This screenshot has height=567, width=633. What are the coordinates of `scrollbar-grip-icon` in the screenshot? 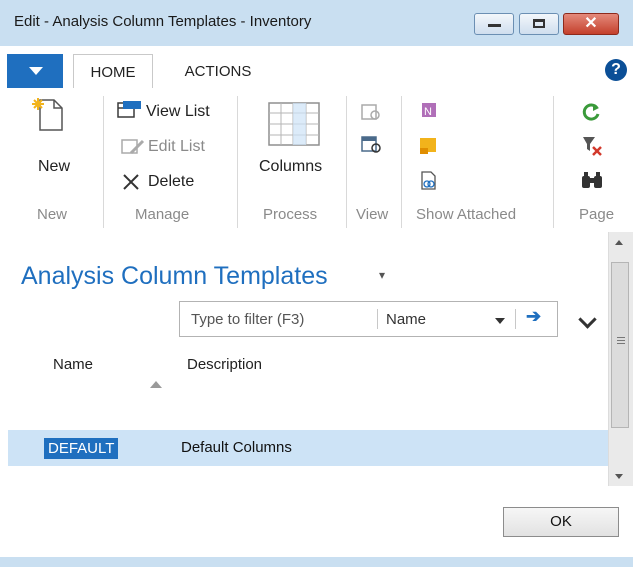 It's located at (621, 337).